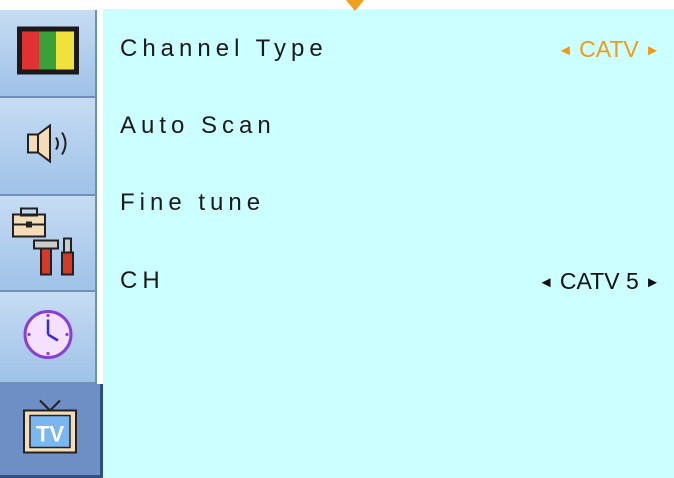  I want to click on svg-text: TV, so click(50, 433).